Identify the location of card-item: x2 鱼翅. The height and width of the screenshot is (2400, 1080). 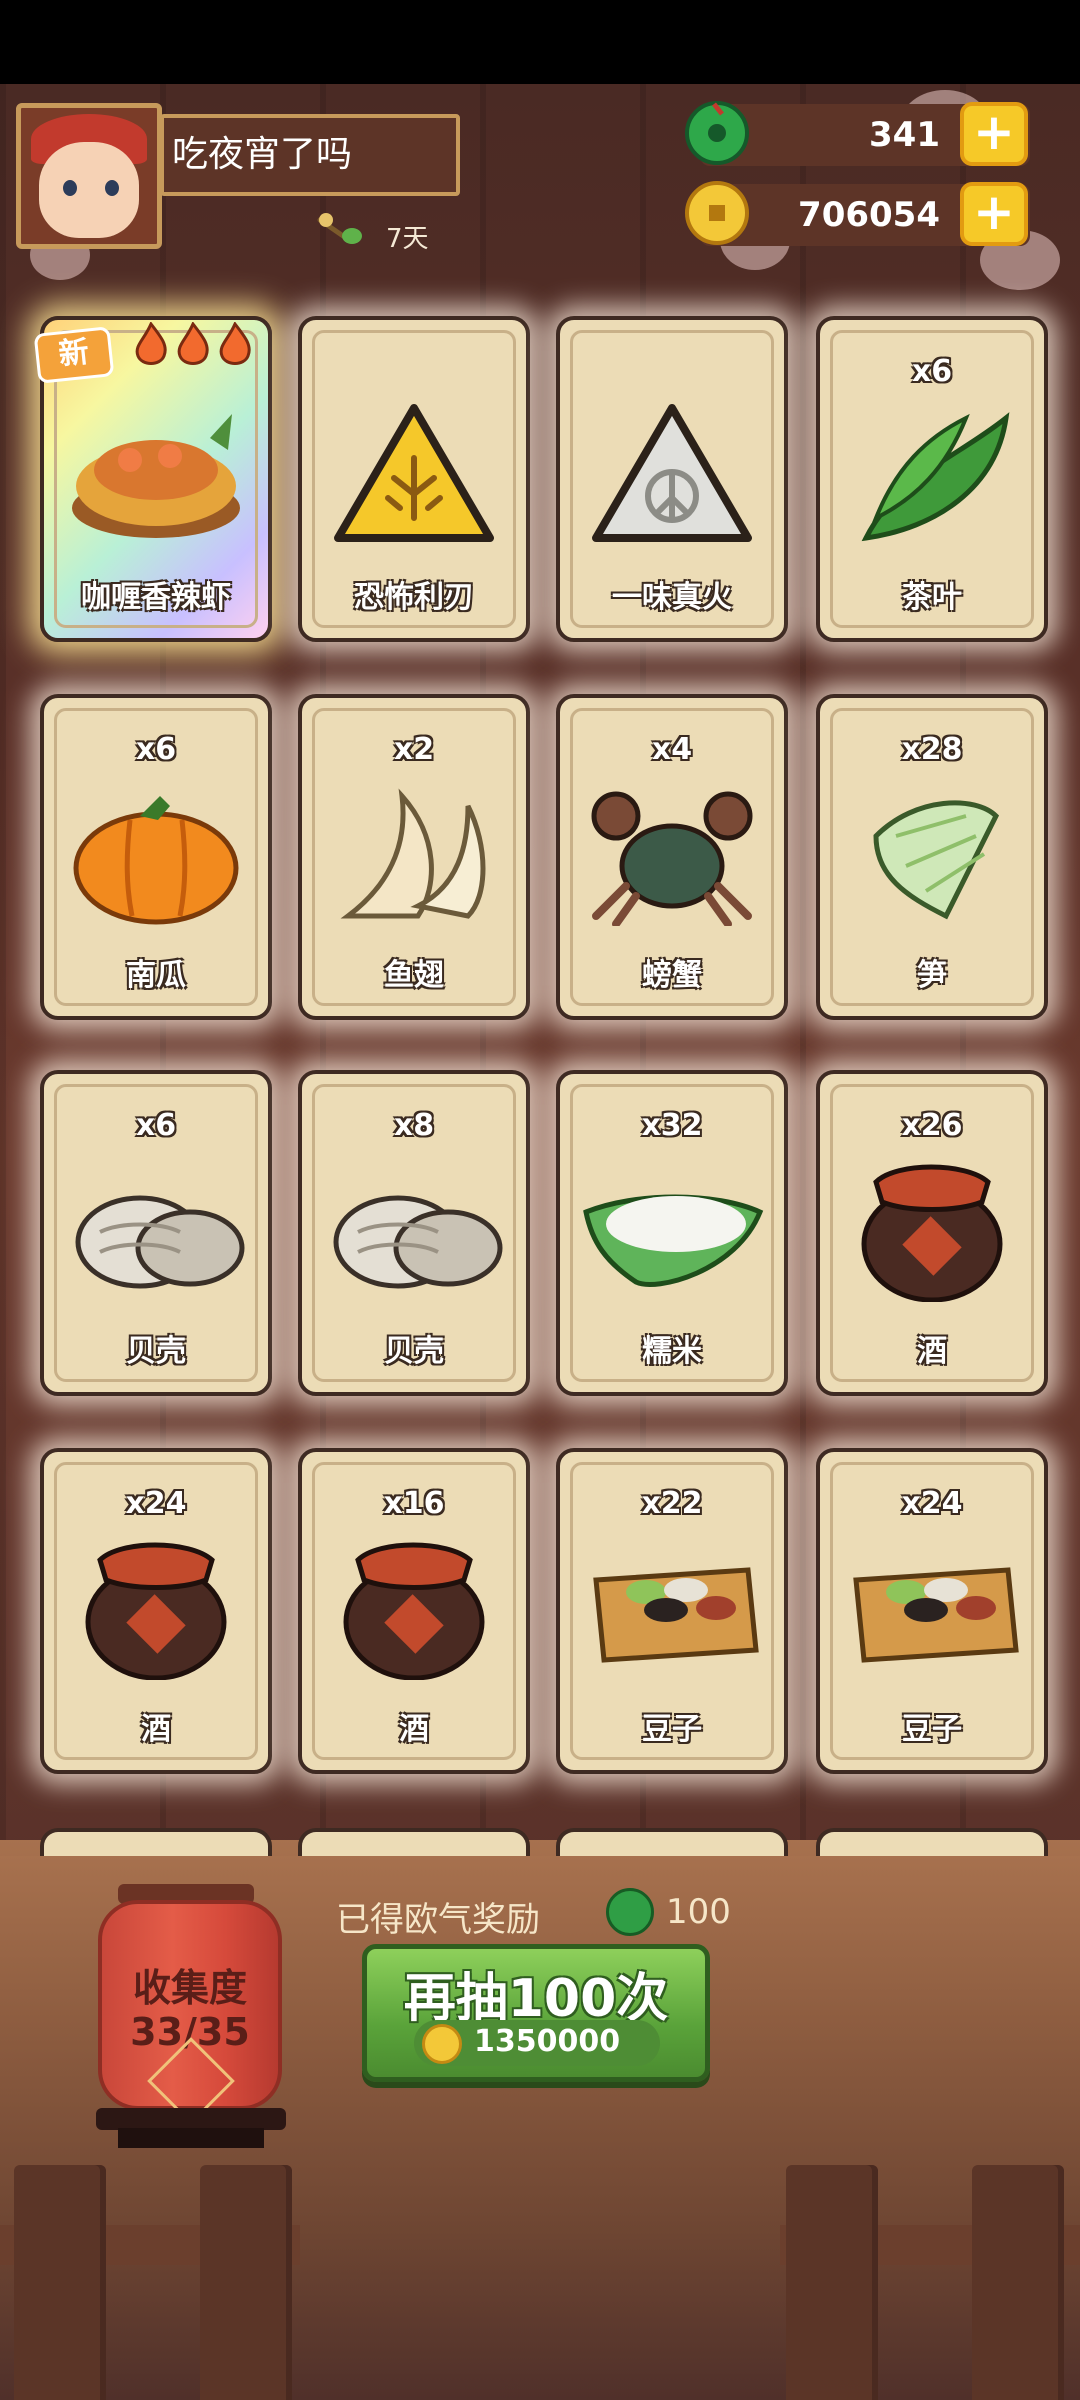
(414, 857).